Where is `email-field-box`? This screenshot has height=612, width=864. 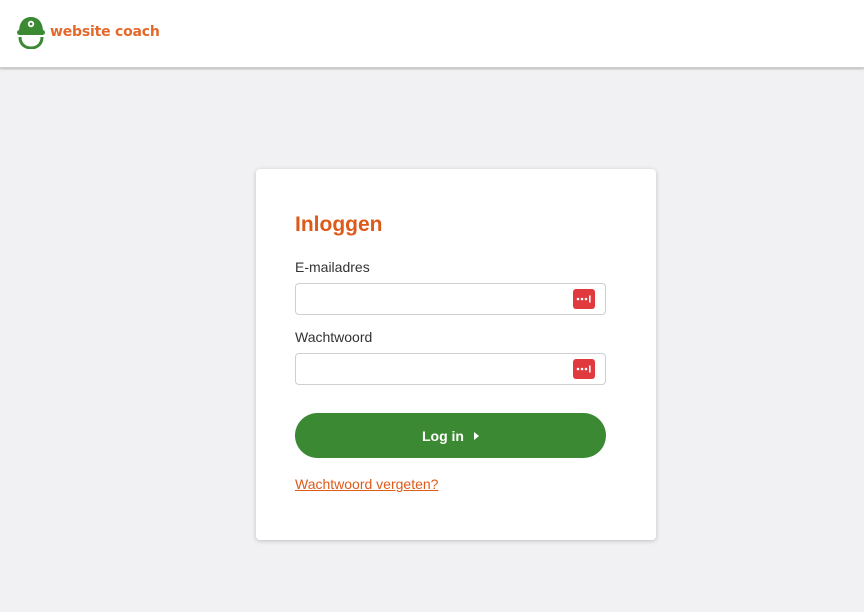 email-field-box is located at coordinates (450, 299).